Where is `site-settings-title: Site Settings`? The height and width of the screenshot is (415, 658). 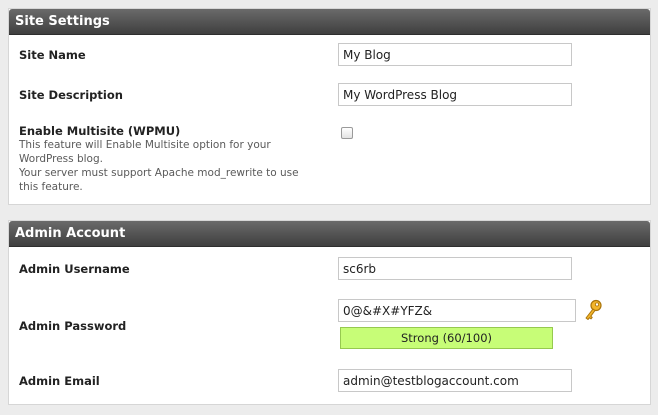 site-settings-title: Site Settings is located at coordinates (62, 21).